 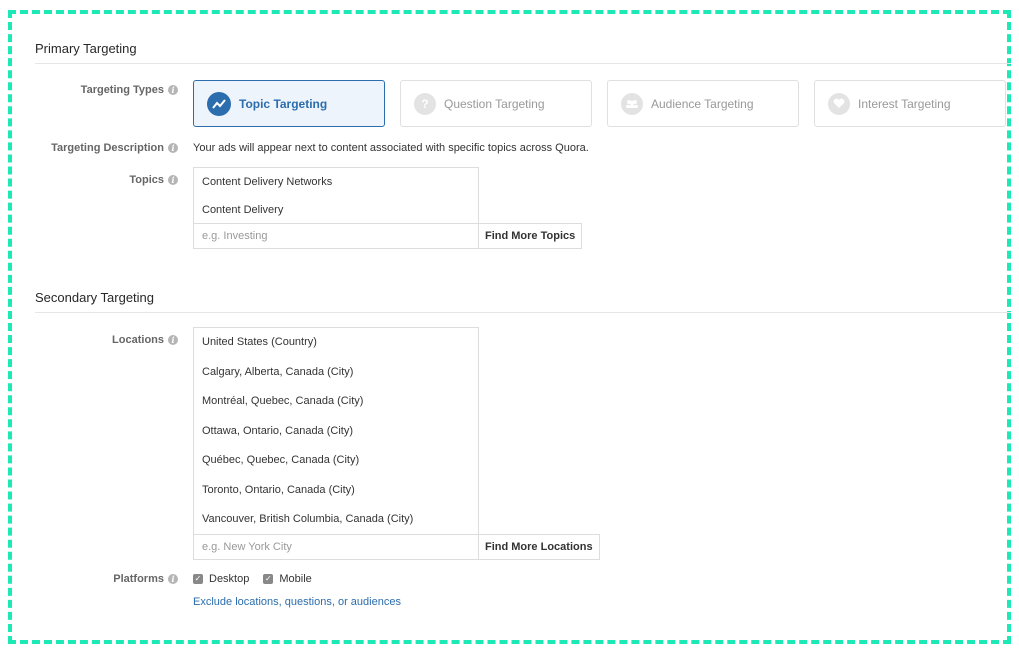 I want to click on topic-item: Content Delivery Networks, so click(x=336, y=182).